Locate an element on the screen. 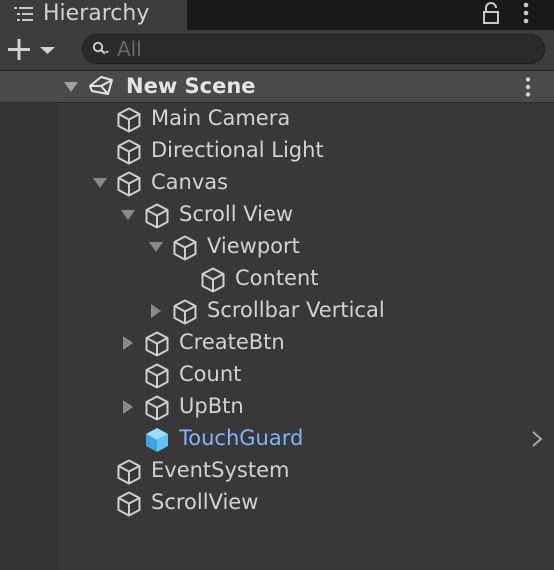 Image resolution: width=554 pixels, height=570 pixels. hierarchy-item: Scrollbar Vertical is located at coordinates (306, 311).